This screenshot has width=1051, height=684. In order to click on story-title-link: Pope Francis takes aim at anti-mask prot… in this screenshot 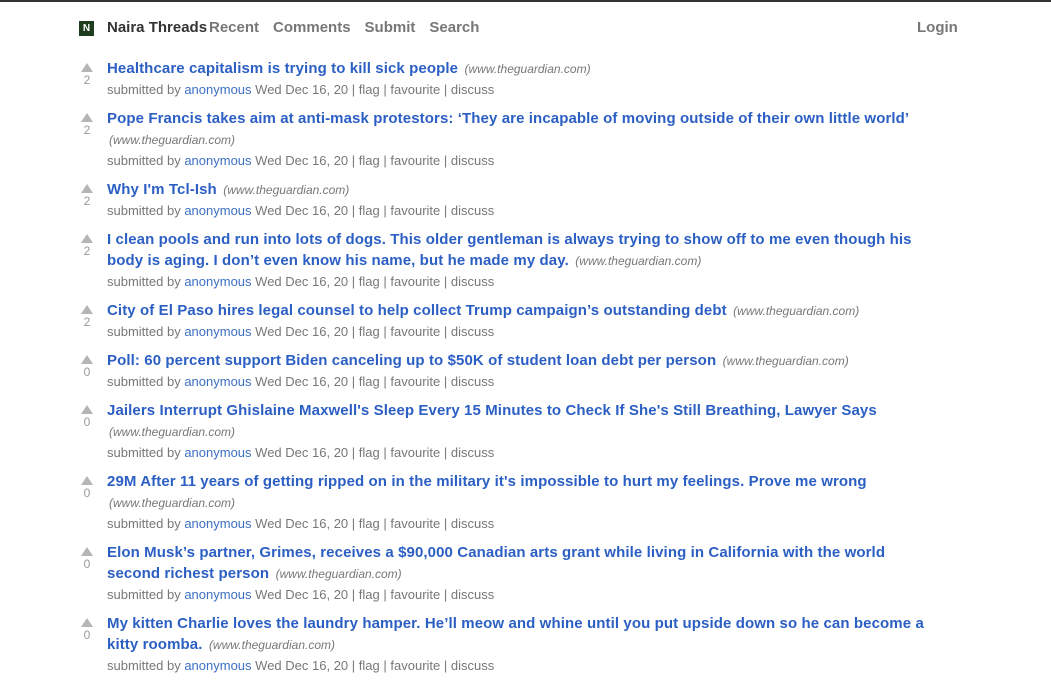, I will do `click(508, 118)`.